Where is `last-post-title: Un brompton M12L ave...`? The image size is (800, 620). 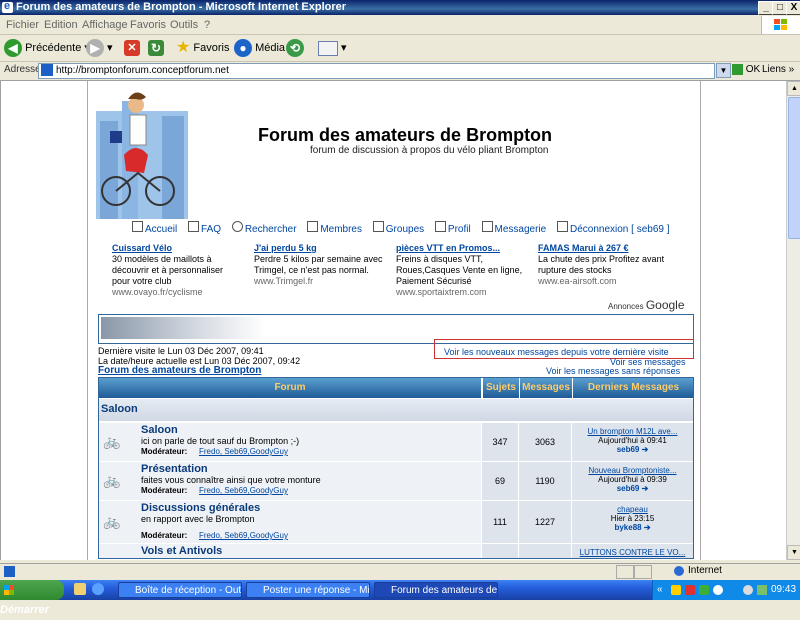 last-post-title: Un brompton M12L ave... is located at coordinates (632, 431).